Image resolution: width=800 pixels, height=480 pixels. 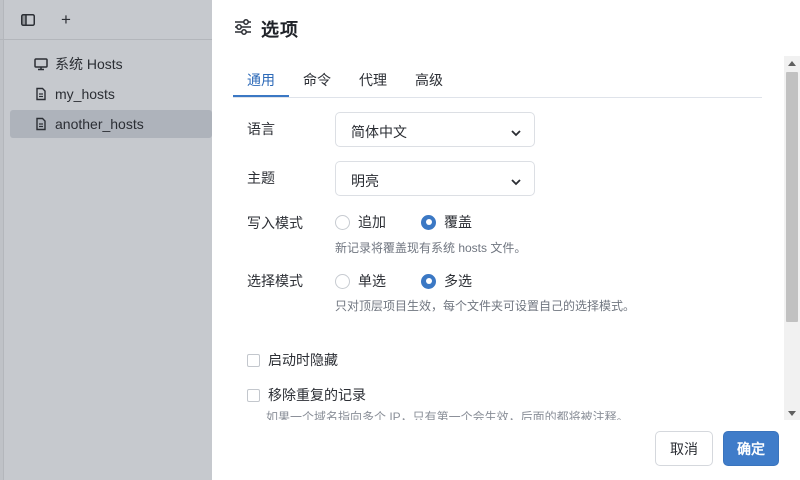 What do you see at coordinates (99, 124) in the screenshot?
I see `list-item-label: another_hosts` at bounding box center [99, 124].